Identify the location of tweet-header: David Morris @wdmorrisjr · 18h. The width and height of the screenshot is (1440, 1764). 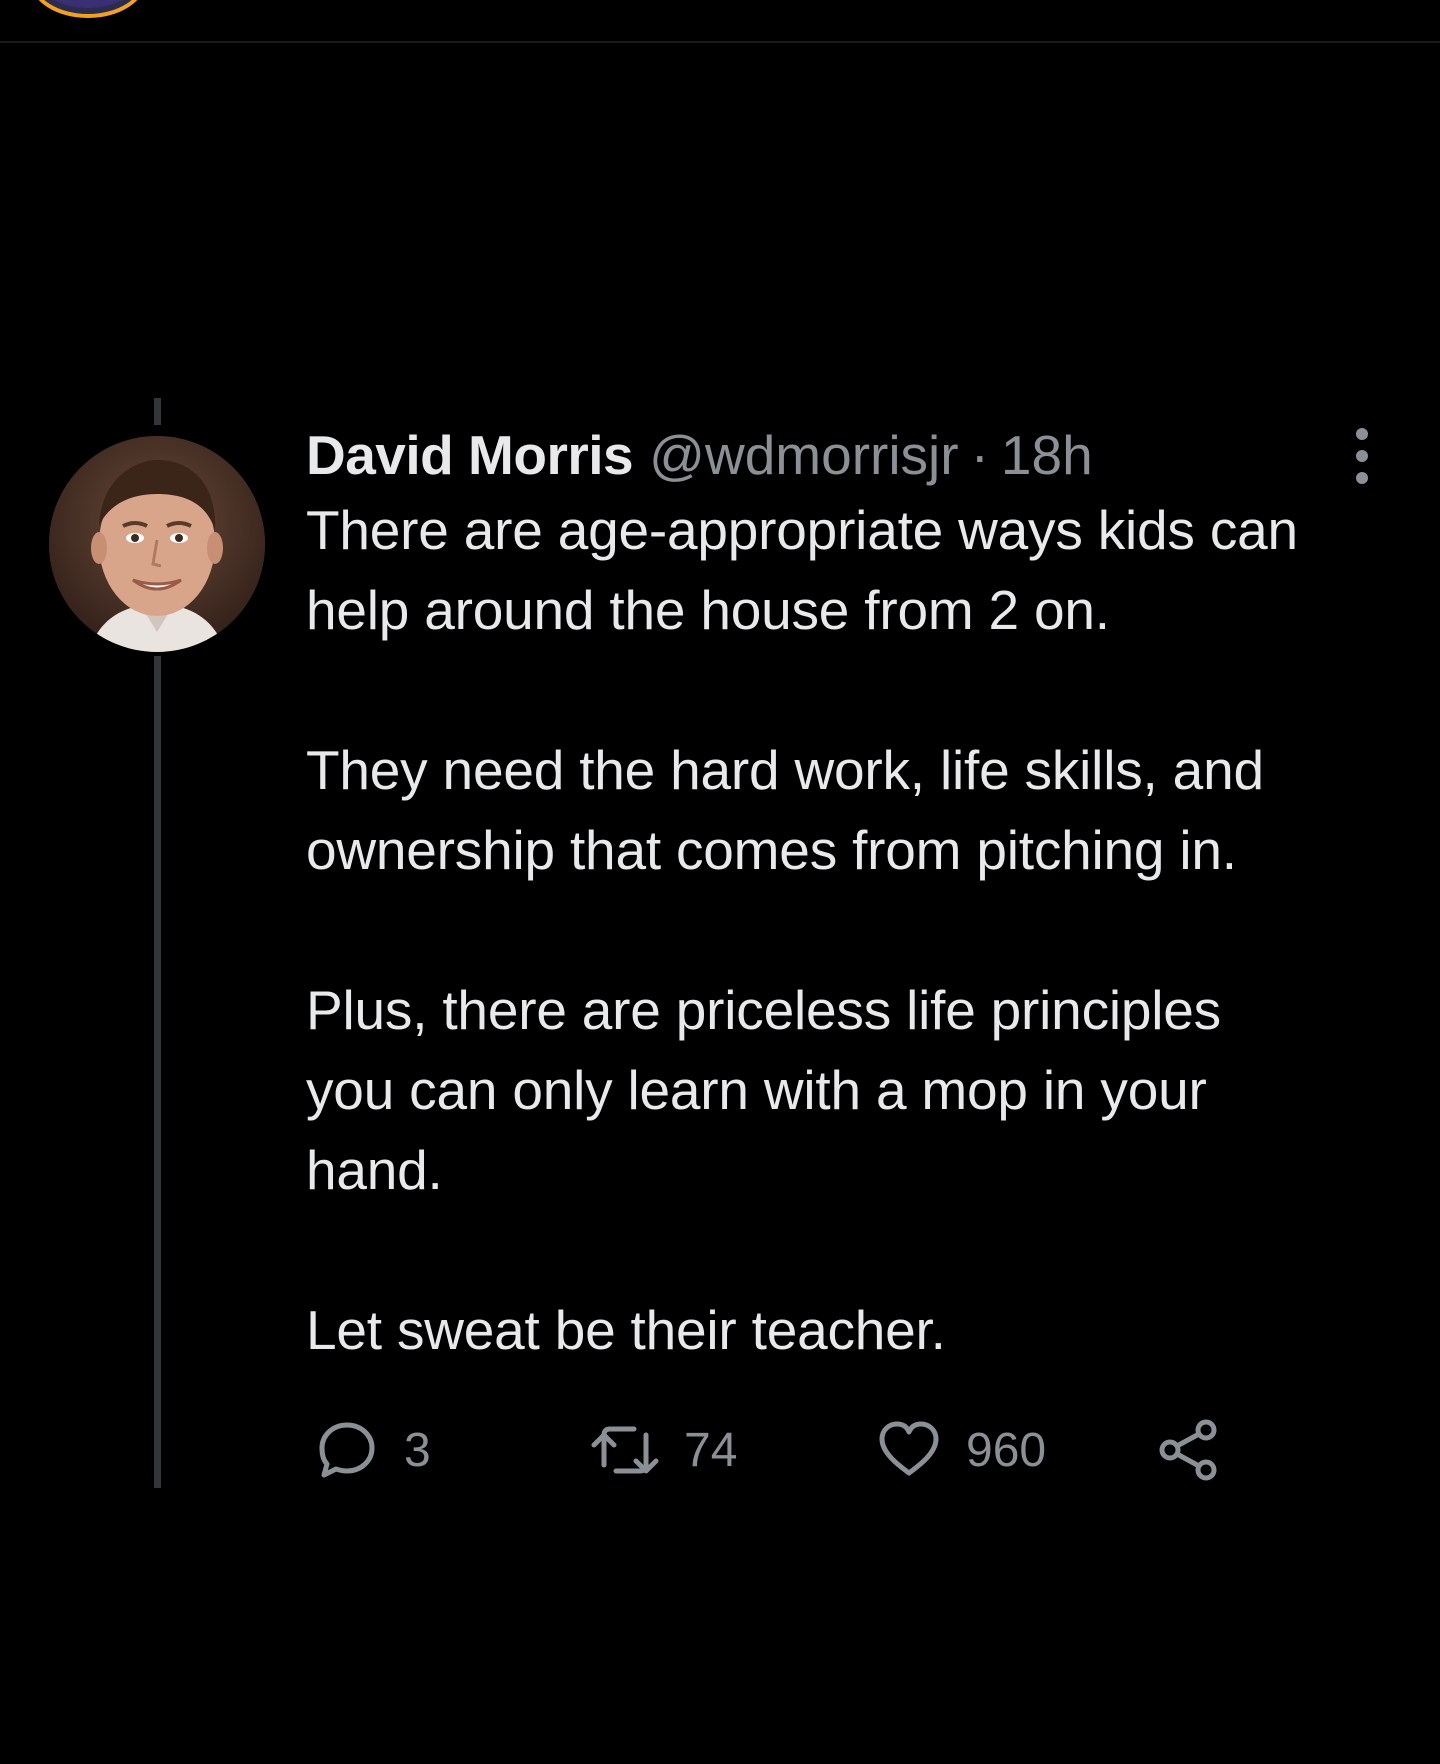
(851, 455).